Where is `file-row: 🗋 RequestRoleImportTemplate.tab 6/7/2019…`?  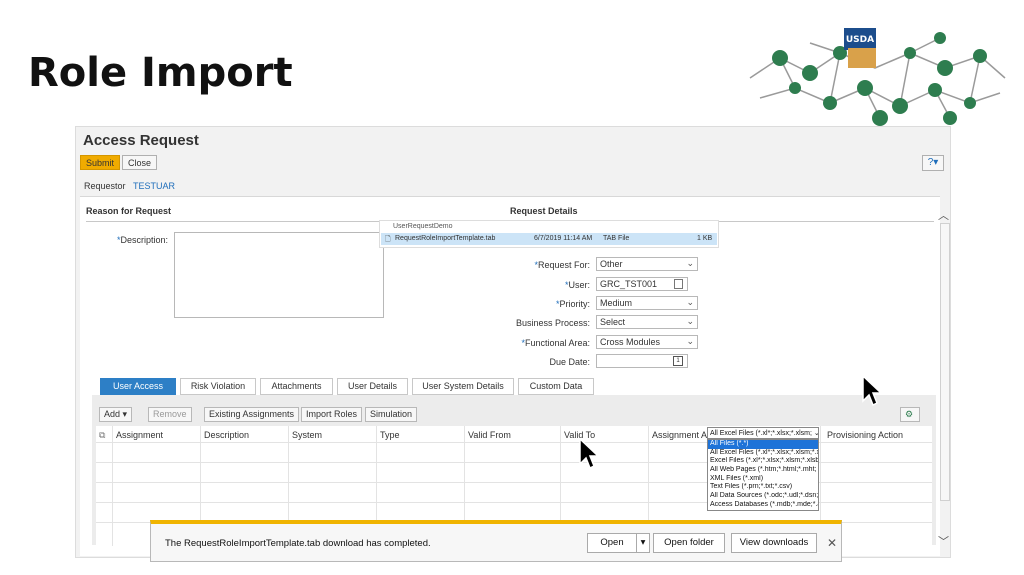 file-row: 🗋 RequestRoleImportTemplate.tab 6/7/2019… is located at coordinates (549, 239).